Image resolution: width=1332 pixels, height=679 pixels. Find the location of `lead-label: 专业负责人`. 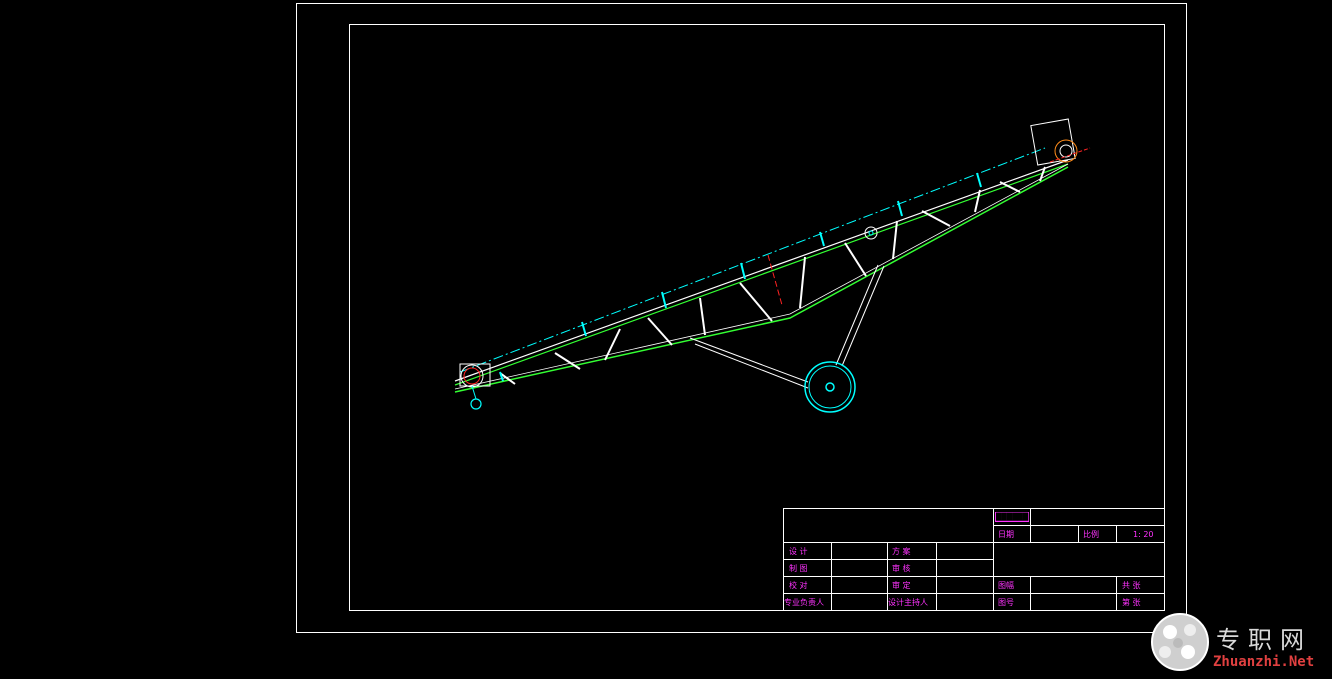

lead-label: 专业负责人 is located at coordinates (804, 602).